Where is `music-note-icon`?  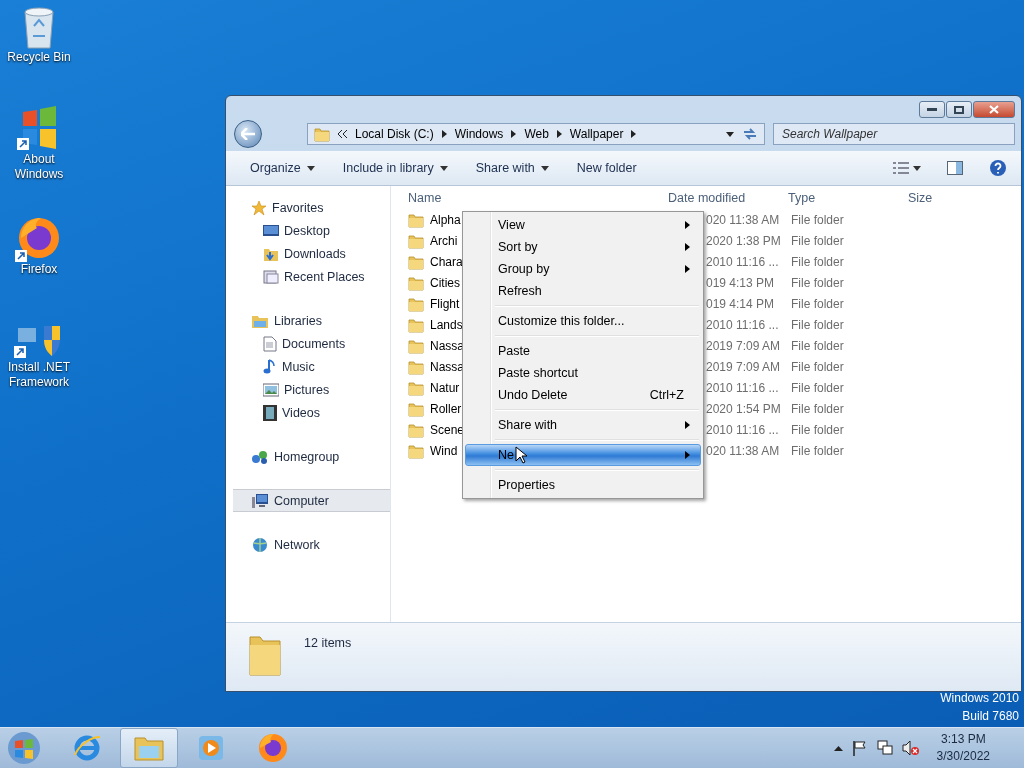
music-note-icon is located at coordinates (270, 366).